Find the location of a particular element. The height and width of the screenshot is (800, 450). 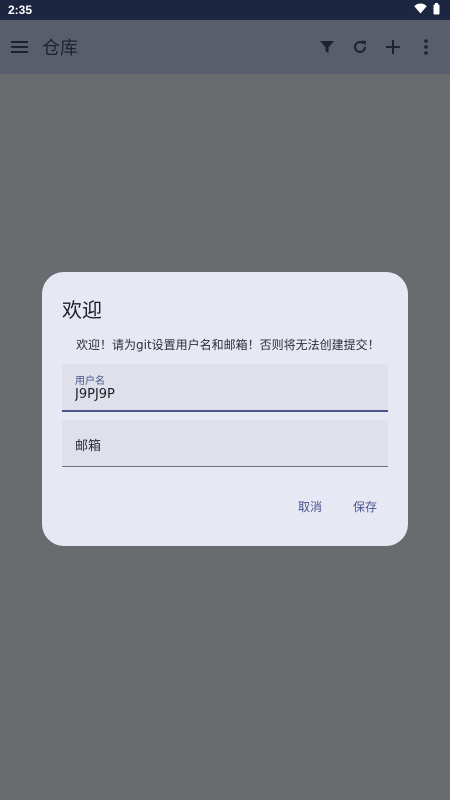

save-button: 保存 is located at coordinates (365, 506).